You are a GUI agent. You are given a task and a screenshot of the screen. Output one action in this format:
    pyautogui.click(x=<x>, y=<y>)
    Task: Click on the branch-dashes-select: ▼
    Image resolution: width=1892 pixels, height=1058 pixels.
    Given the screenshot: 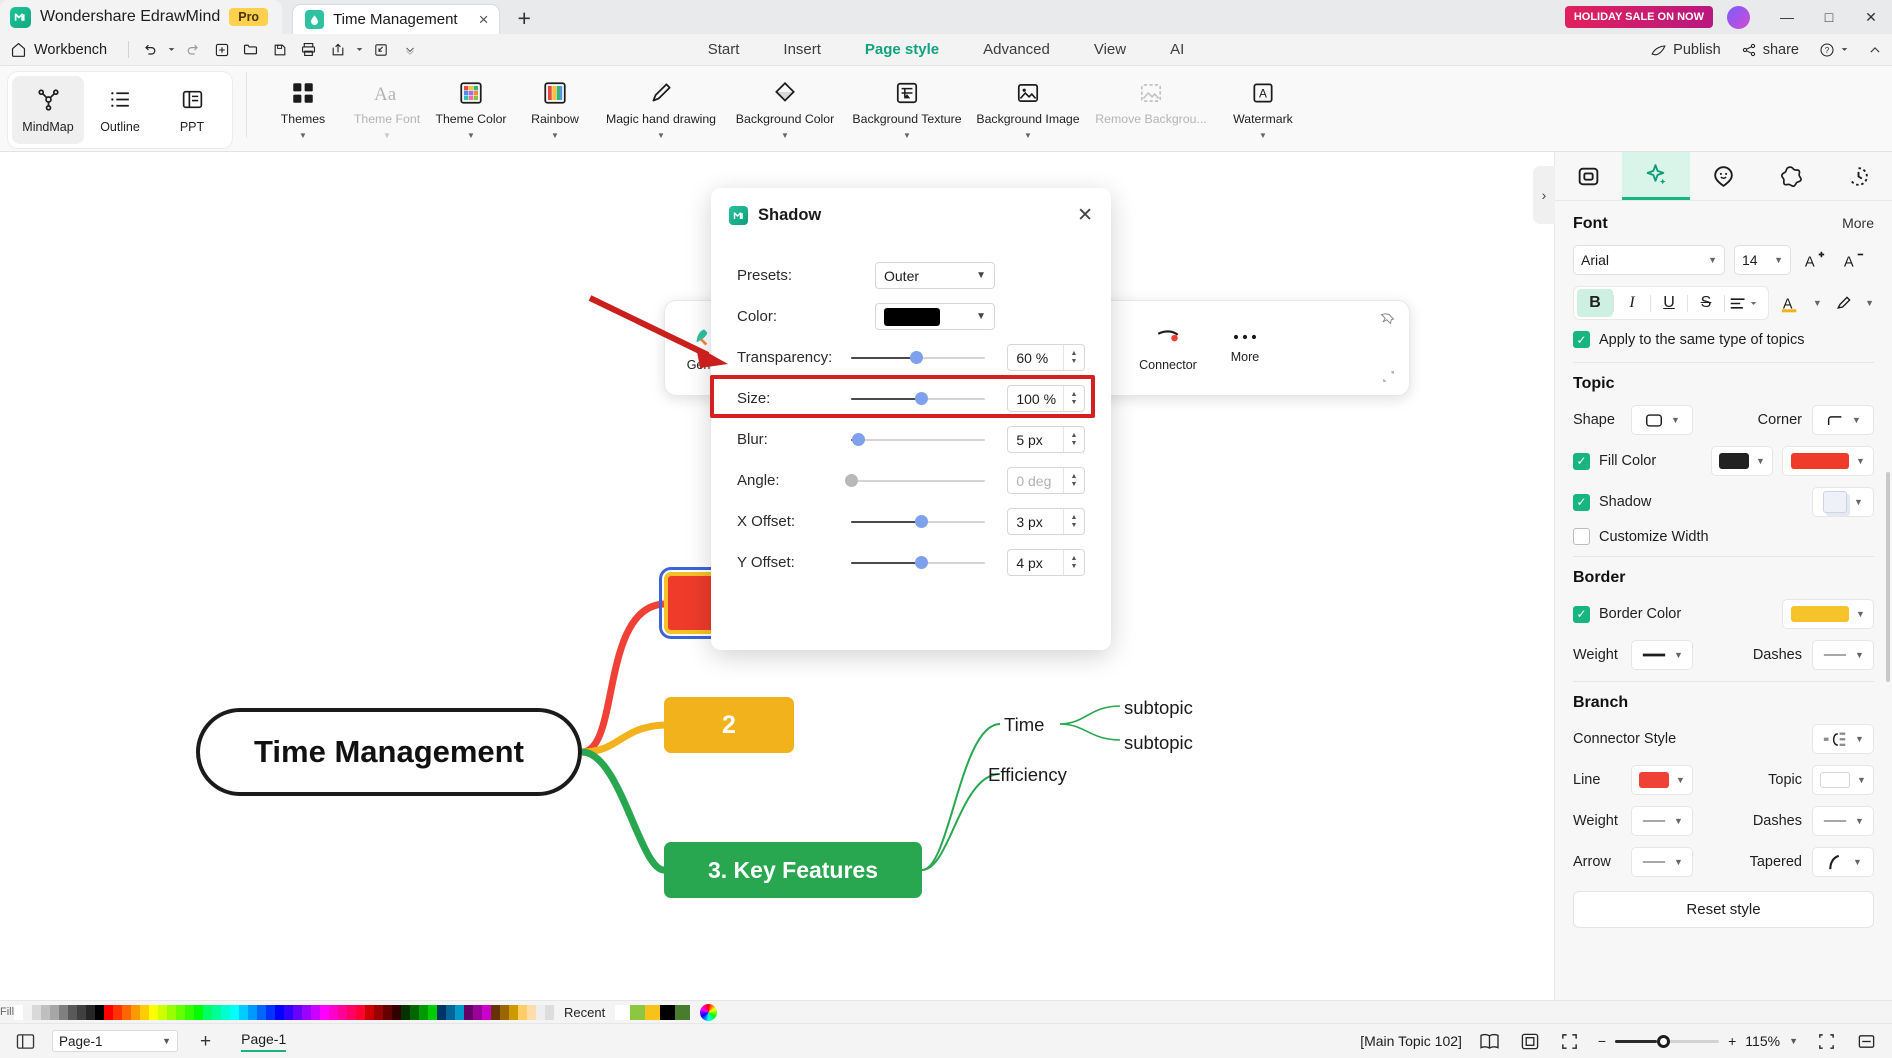 What is the action you would take?
    pyautogui.click(x=1843, y=821)
    